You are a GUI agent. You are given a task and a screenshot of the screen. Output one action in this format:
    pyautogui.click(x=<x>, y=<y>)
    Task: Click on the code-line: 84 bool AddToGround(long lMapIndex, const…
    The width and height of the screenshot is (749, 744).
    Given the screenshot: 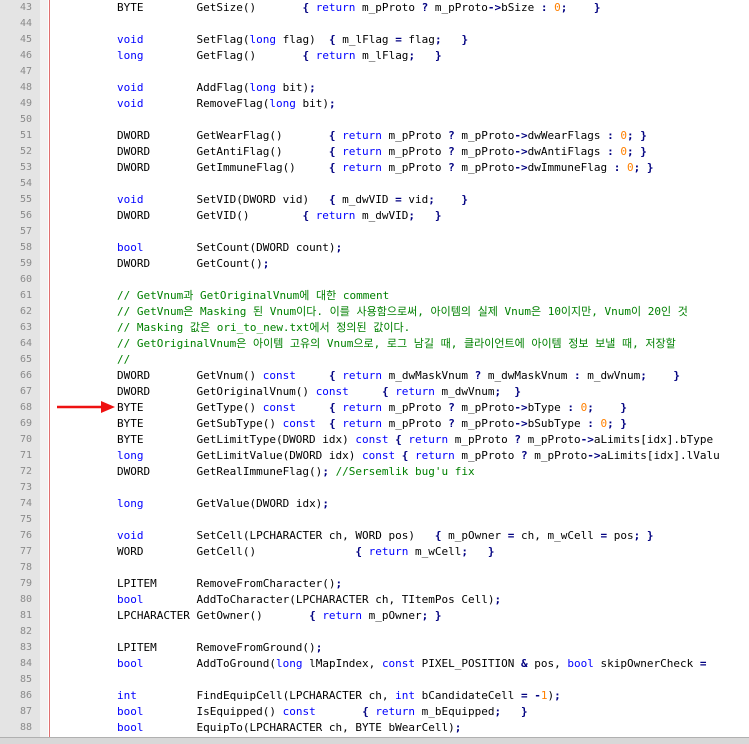 What is the action you would take?
    pyautogui.click(x=374, y=664)
    